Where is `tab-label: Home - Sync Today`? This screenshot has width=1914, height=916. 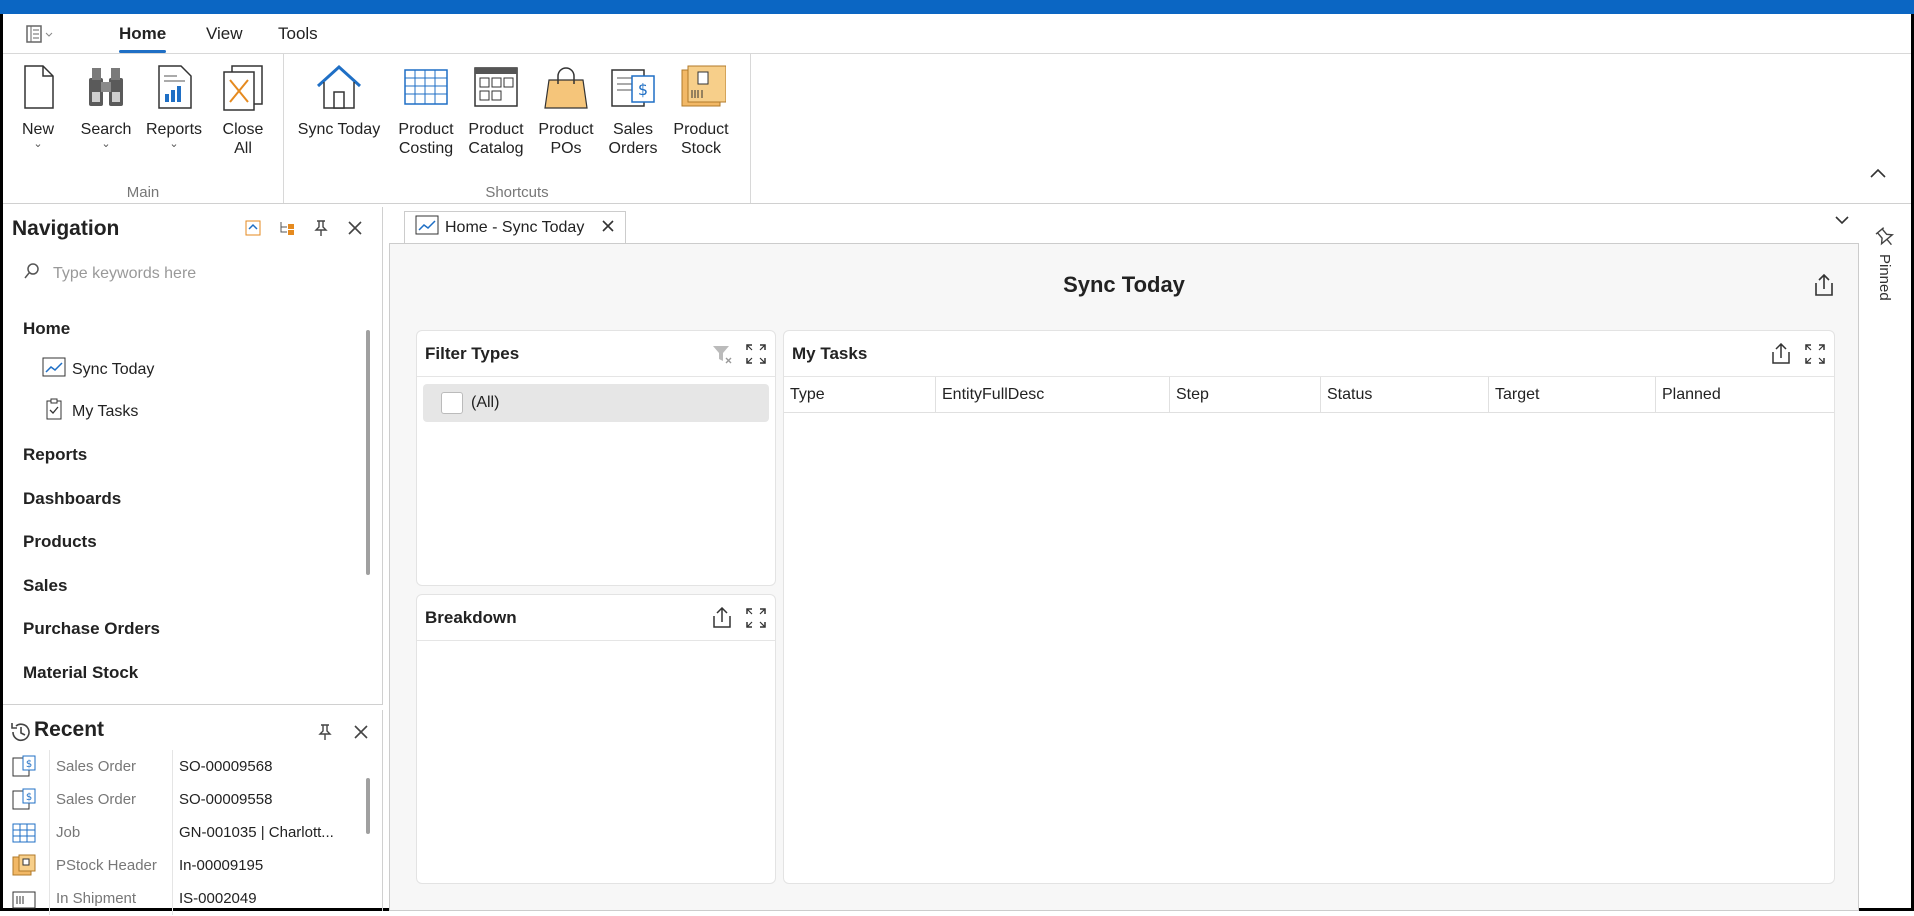 tab-label: Home - Sync Today is located at coordinates (515, 227).